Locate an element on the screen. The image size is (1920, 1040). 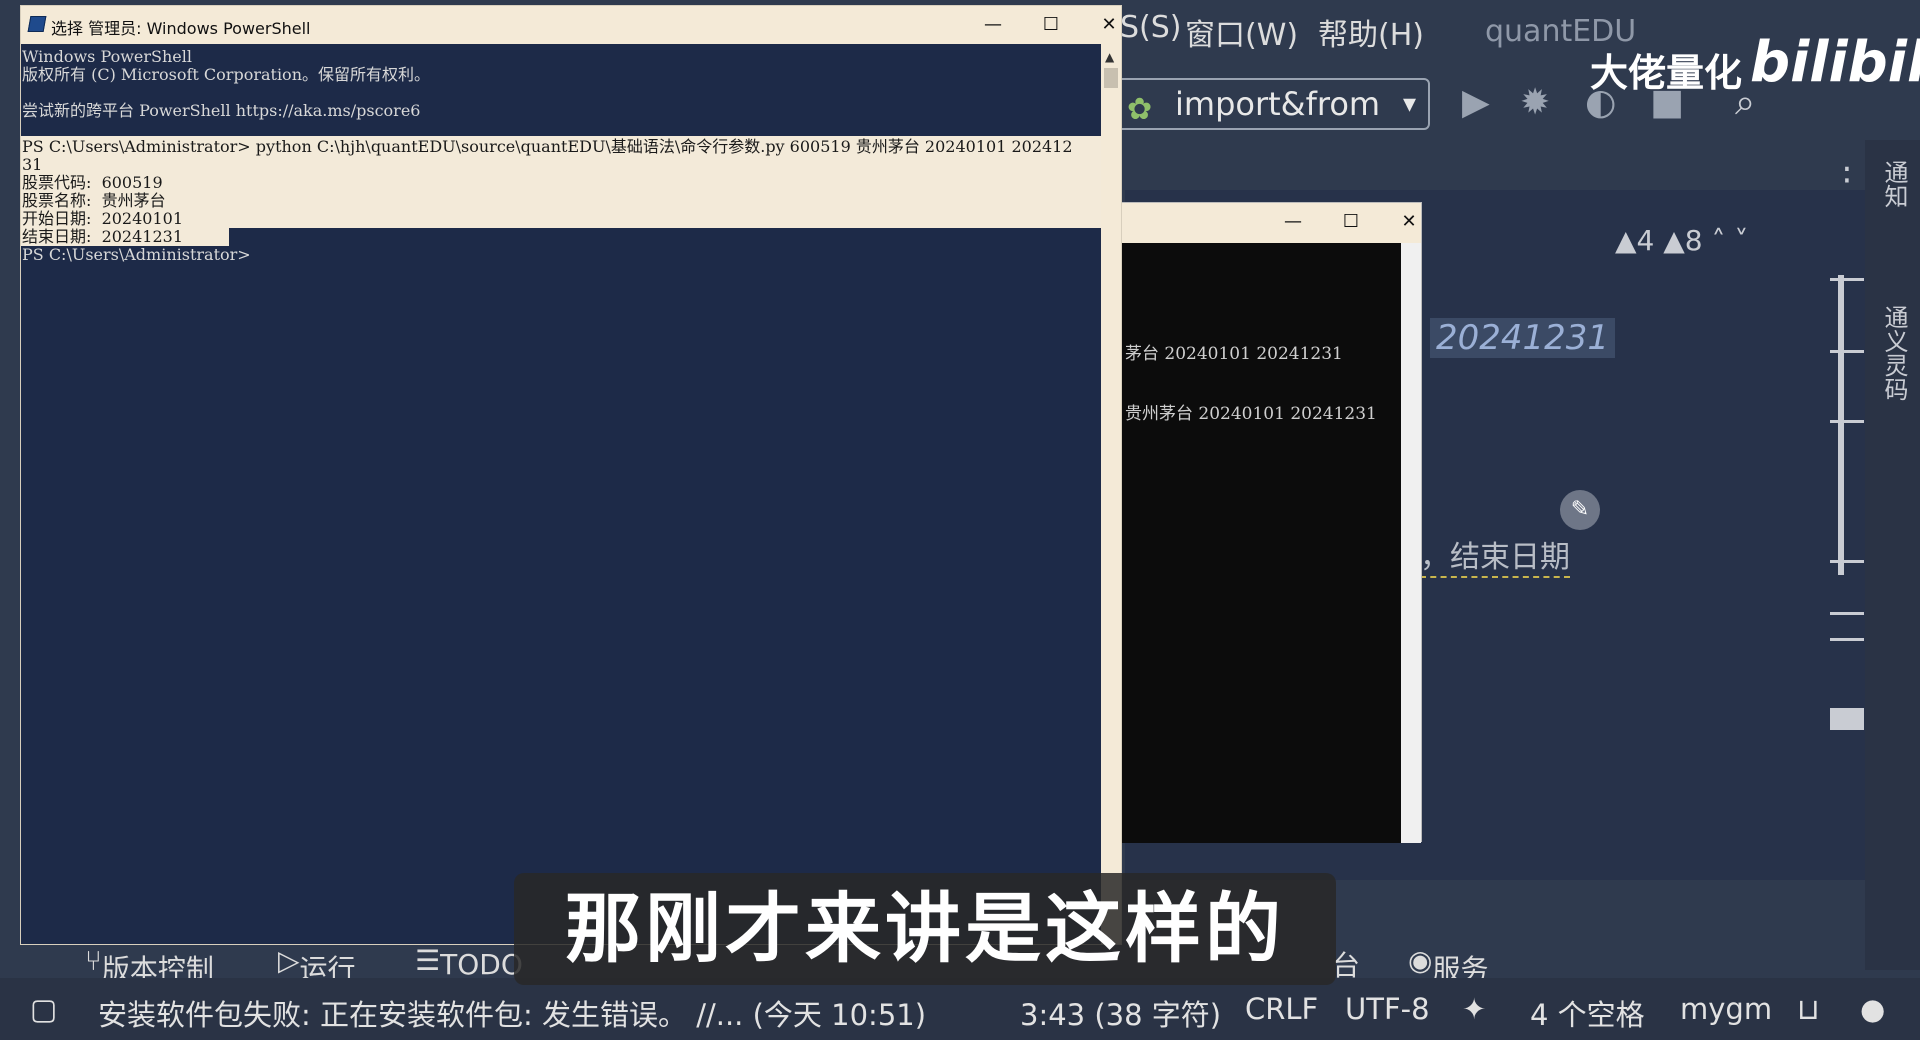
python-icon: ✿ is located at coordinates (1140, 109).